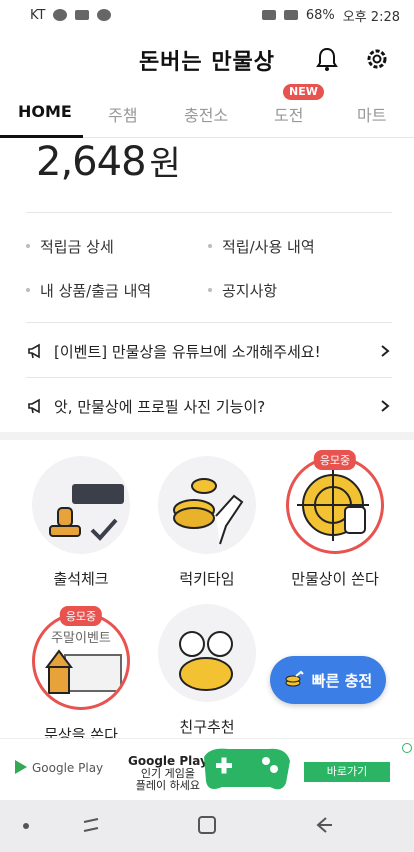  I want to click on tab-challenge: 도전, so click(288, 114).